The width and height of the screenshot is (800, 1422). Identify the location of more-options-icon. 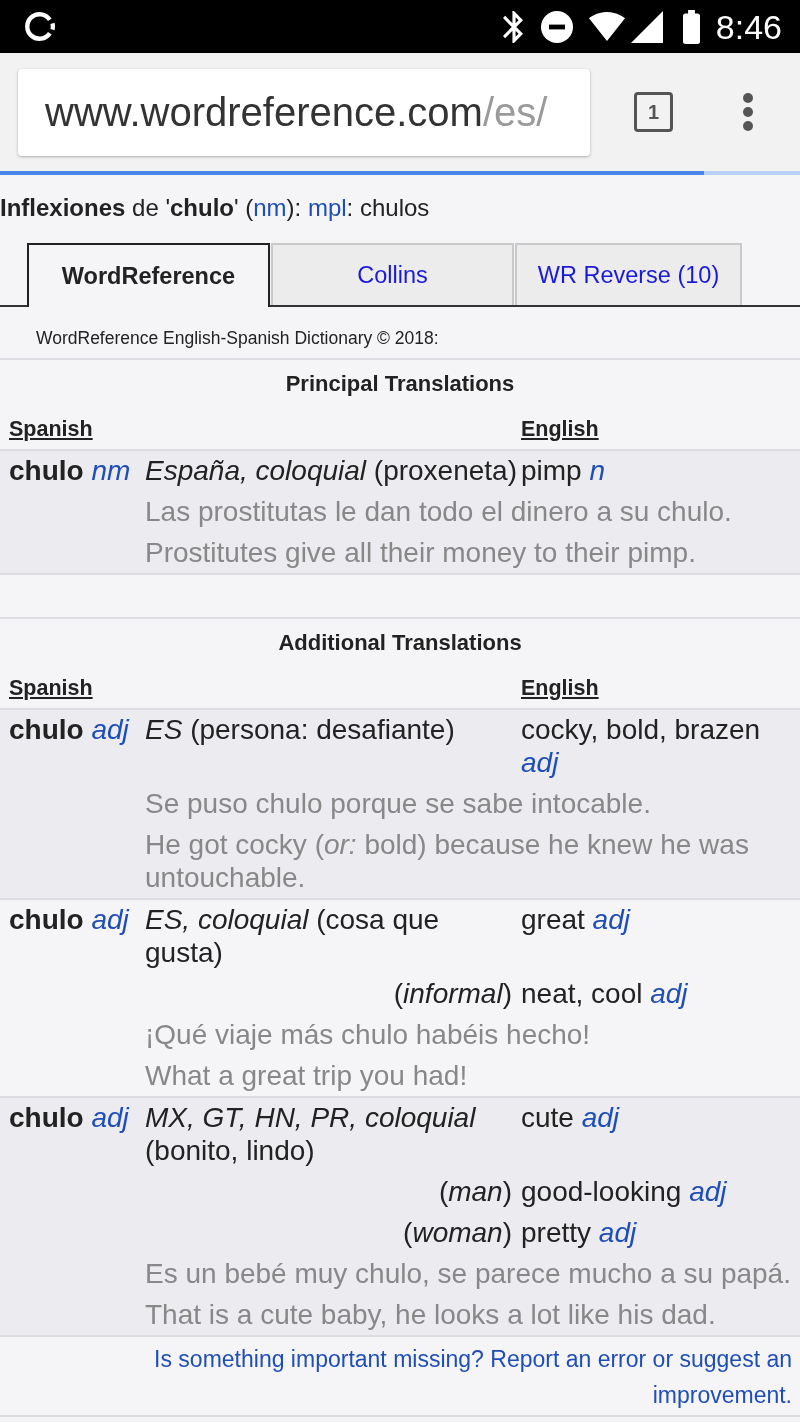
(748, 112).